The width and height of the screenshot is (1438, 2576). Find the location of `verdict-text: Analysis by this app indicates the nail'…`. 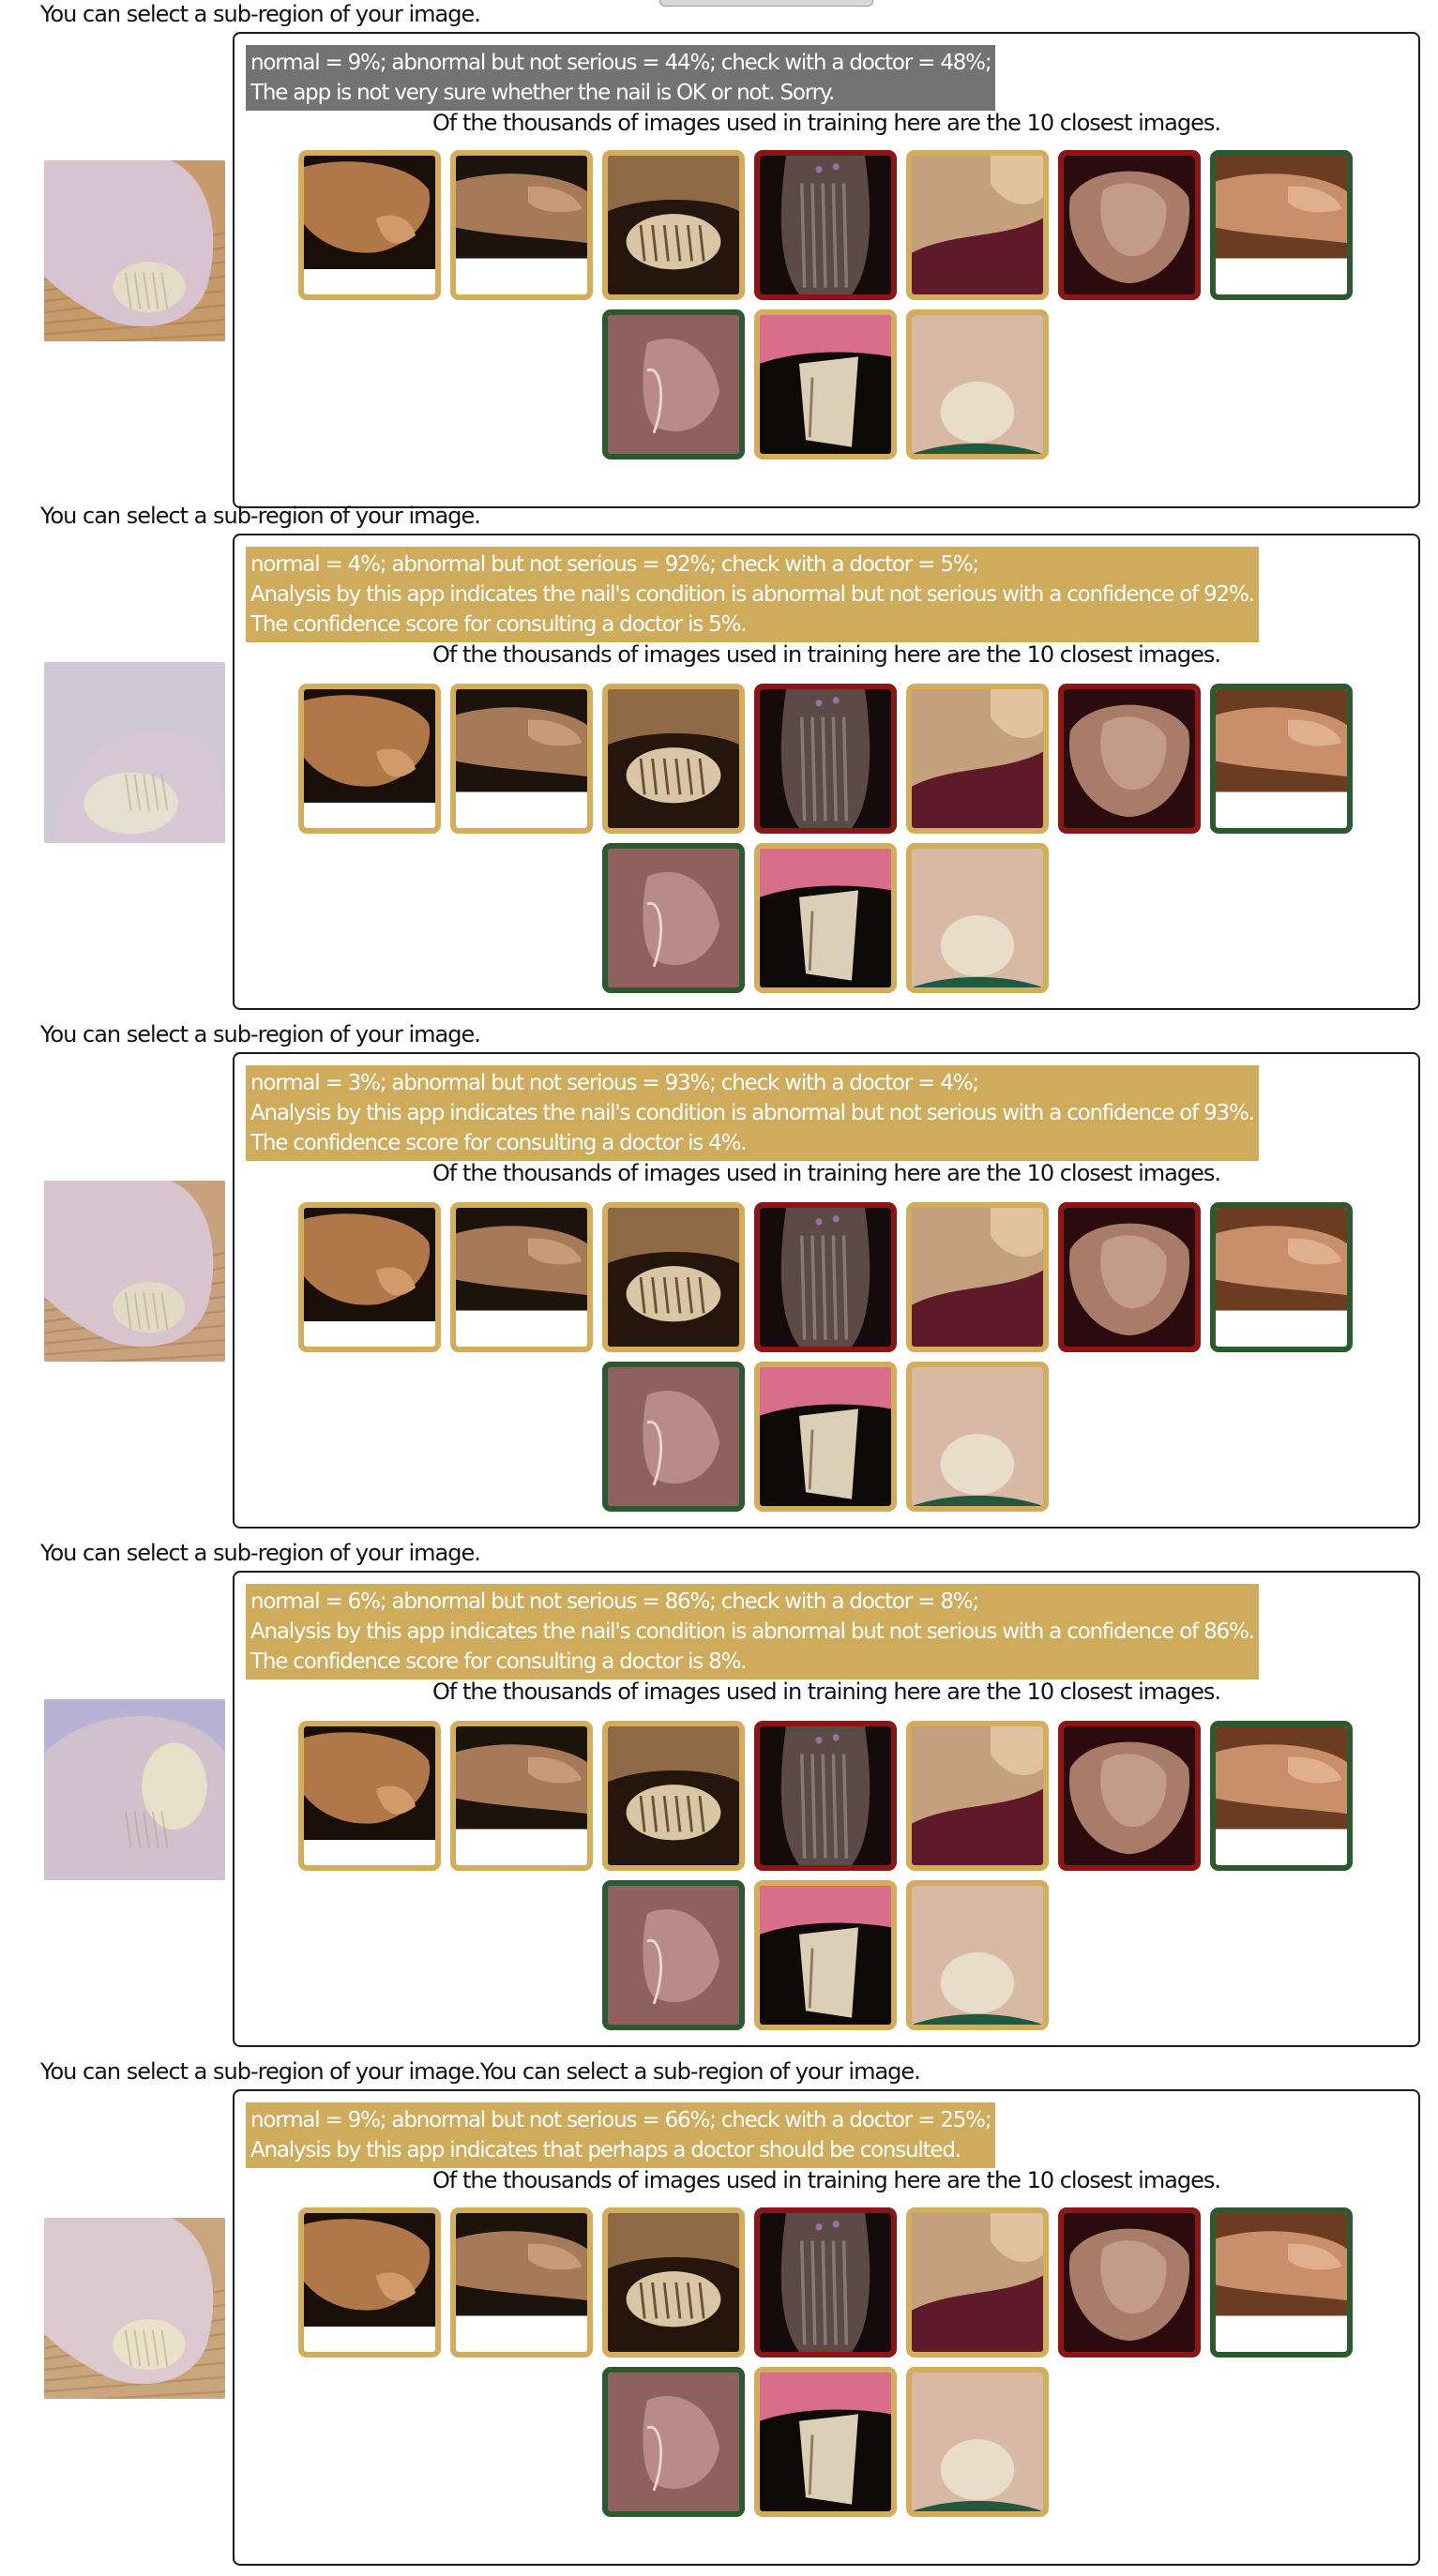

verdict-text: Analysis by this app indicates the nail'… is located at coordinates (752, 594).